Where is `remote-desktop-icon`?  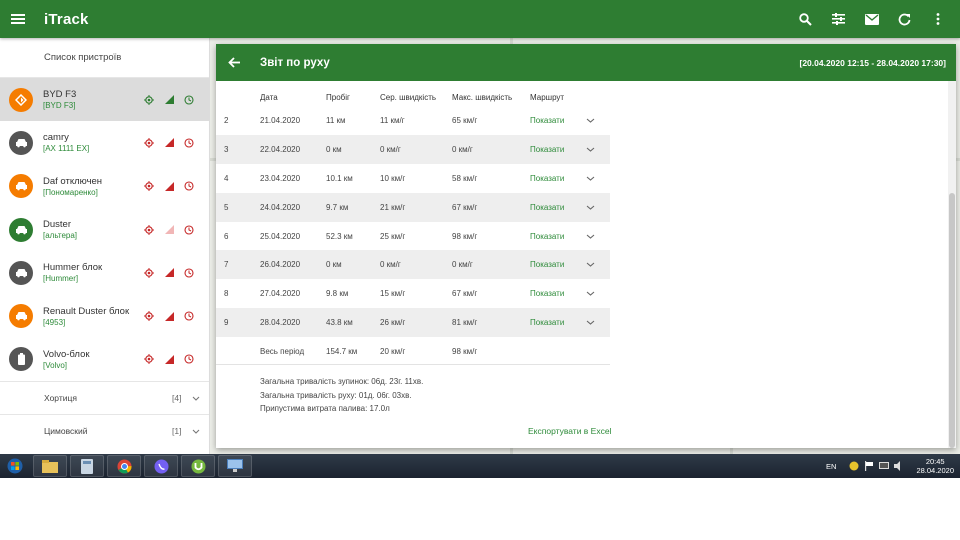
remote-desktop-icon is located at coordinates (235, 466).